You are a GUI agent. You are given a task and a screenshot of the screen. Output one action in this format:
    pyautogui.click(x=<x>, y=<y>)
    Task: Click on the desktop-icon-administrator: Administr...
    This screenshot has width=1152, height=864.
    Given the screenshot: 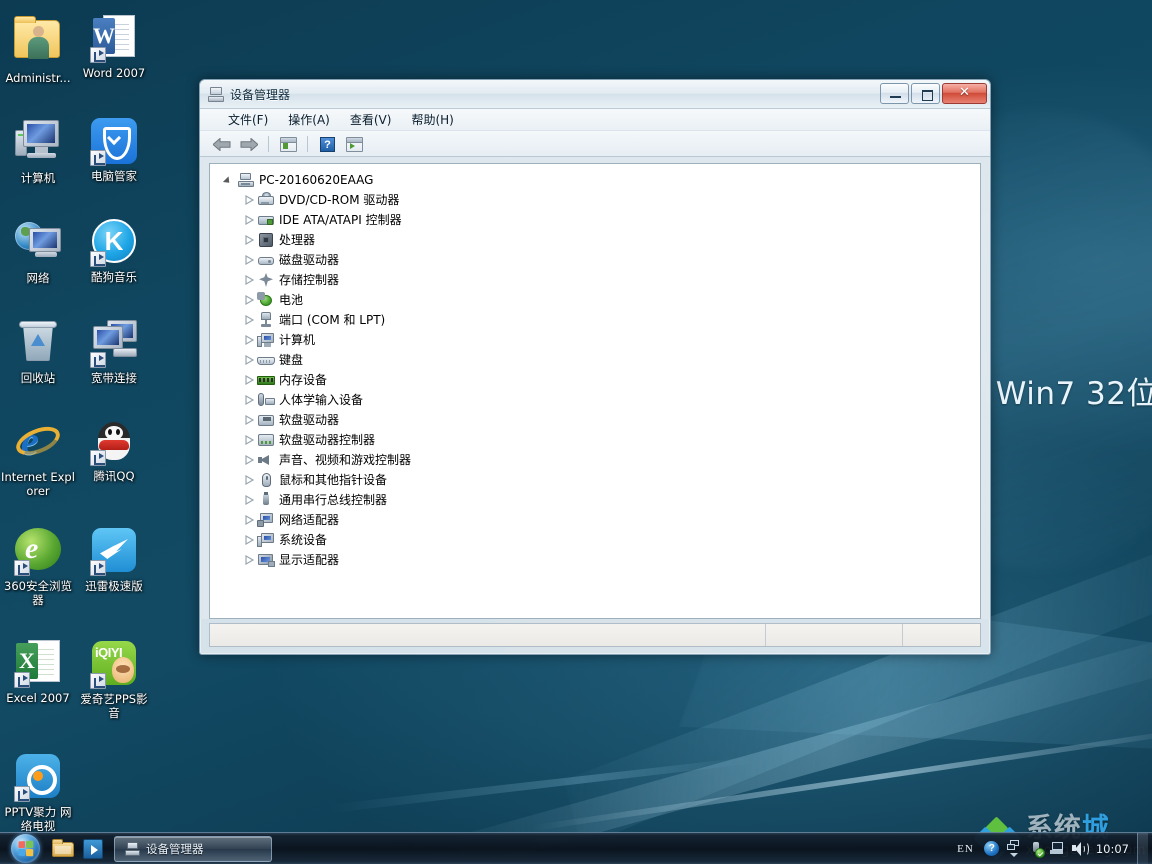 What is the action you would take?
    pyautogui.click(x=38, y=46)
    